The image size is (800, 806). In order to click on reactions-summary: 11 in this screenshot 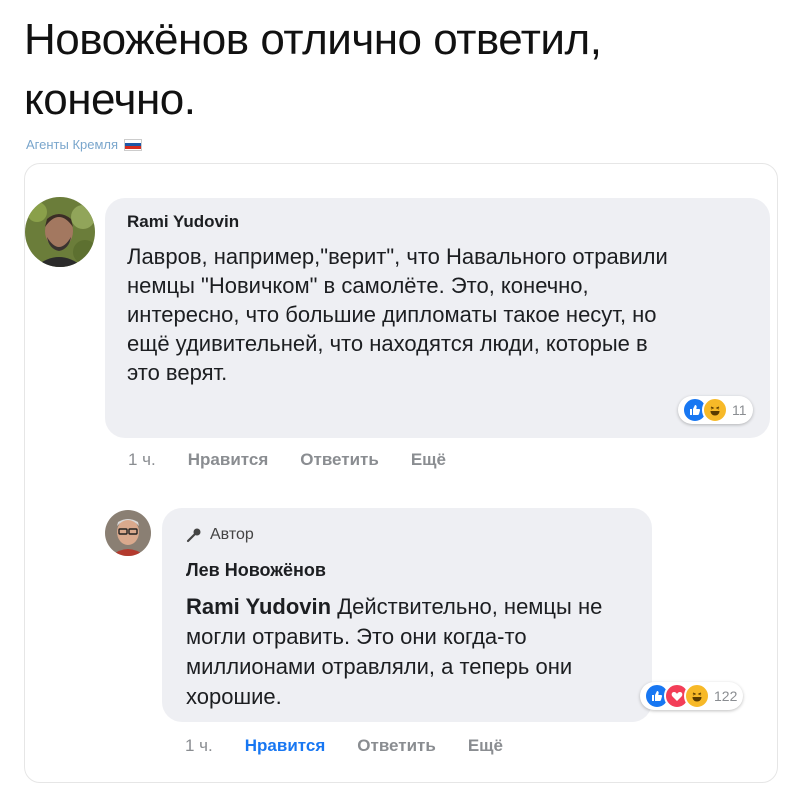, I will do `click(715, 410)`.